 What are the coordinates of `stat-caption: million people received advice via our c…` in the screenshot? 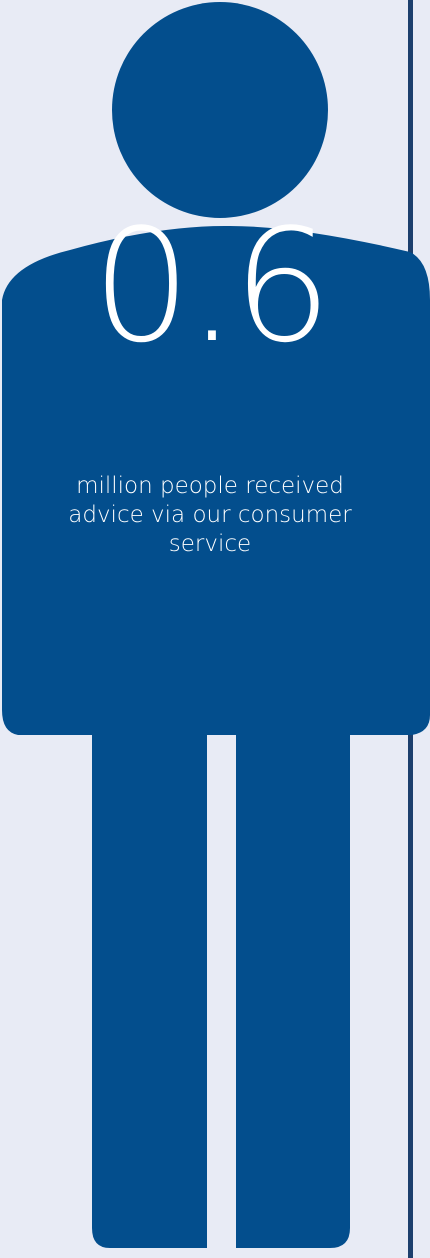 It's located at (210, 515).